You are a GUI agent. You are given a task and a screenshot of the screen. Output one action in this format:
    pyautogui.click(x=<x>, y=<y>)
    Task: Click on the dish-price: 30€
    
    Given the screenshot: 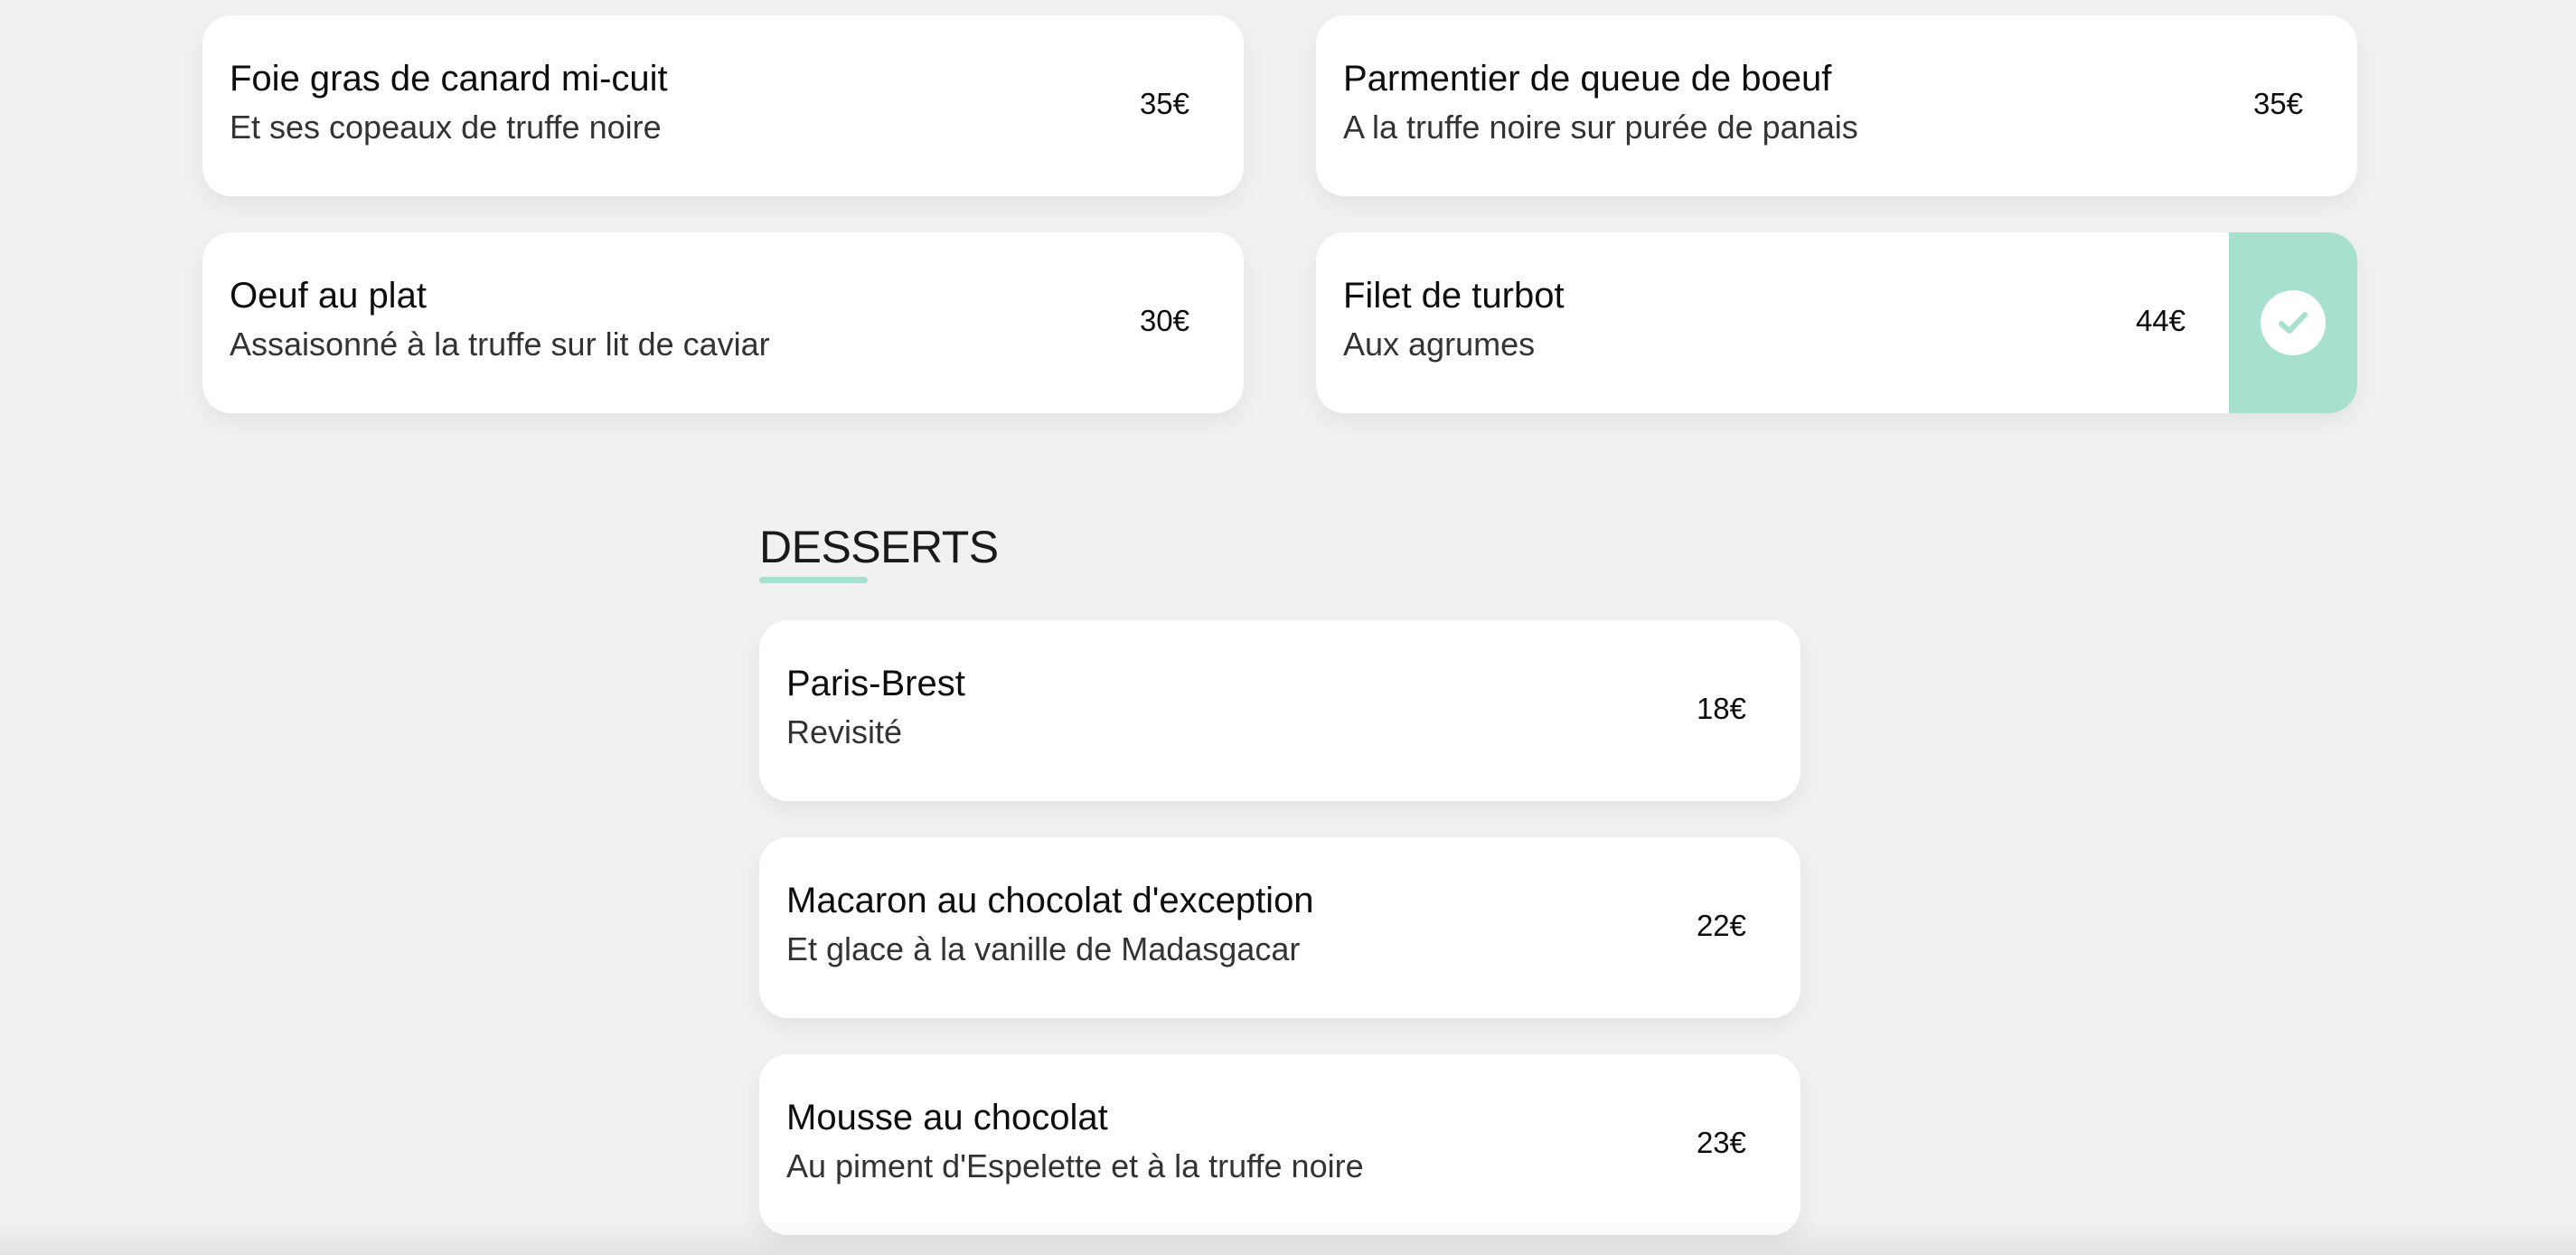 What is the action you would take?
    pyautogui.click(x=1164, y=320)
    